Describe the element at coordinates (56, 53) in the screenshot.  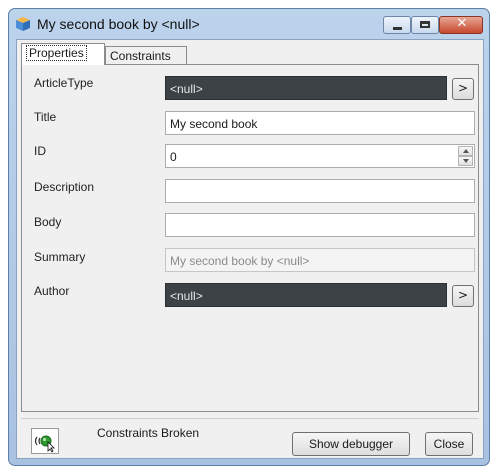
I see `tab-label: Properties` at that location.